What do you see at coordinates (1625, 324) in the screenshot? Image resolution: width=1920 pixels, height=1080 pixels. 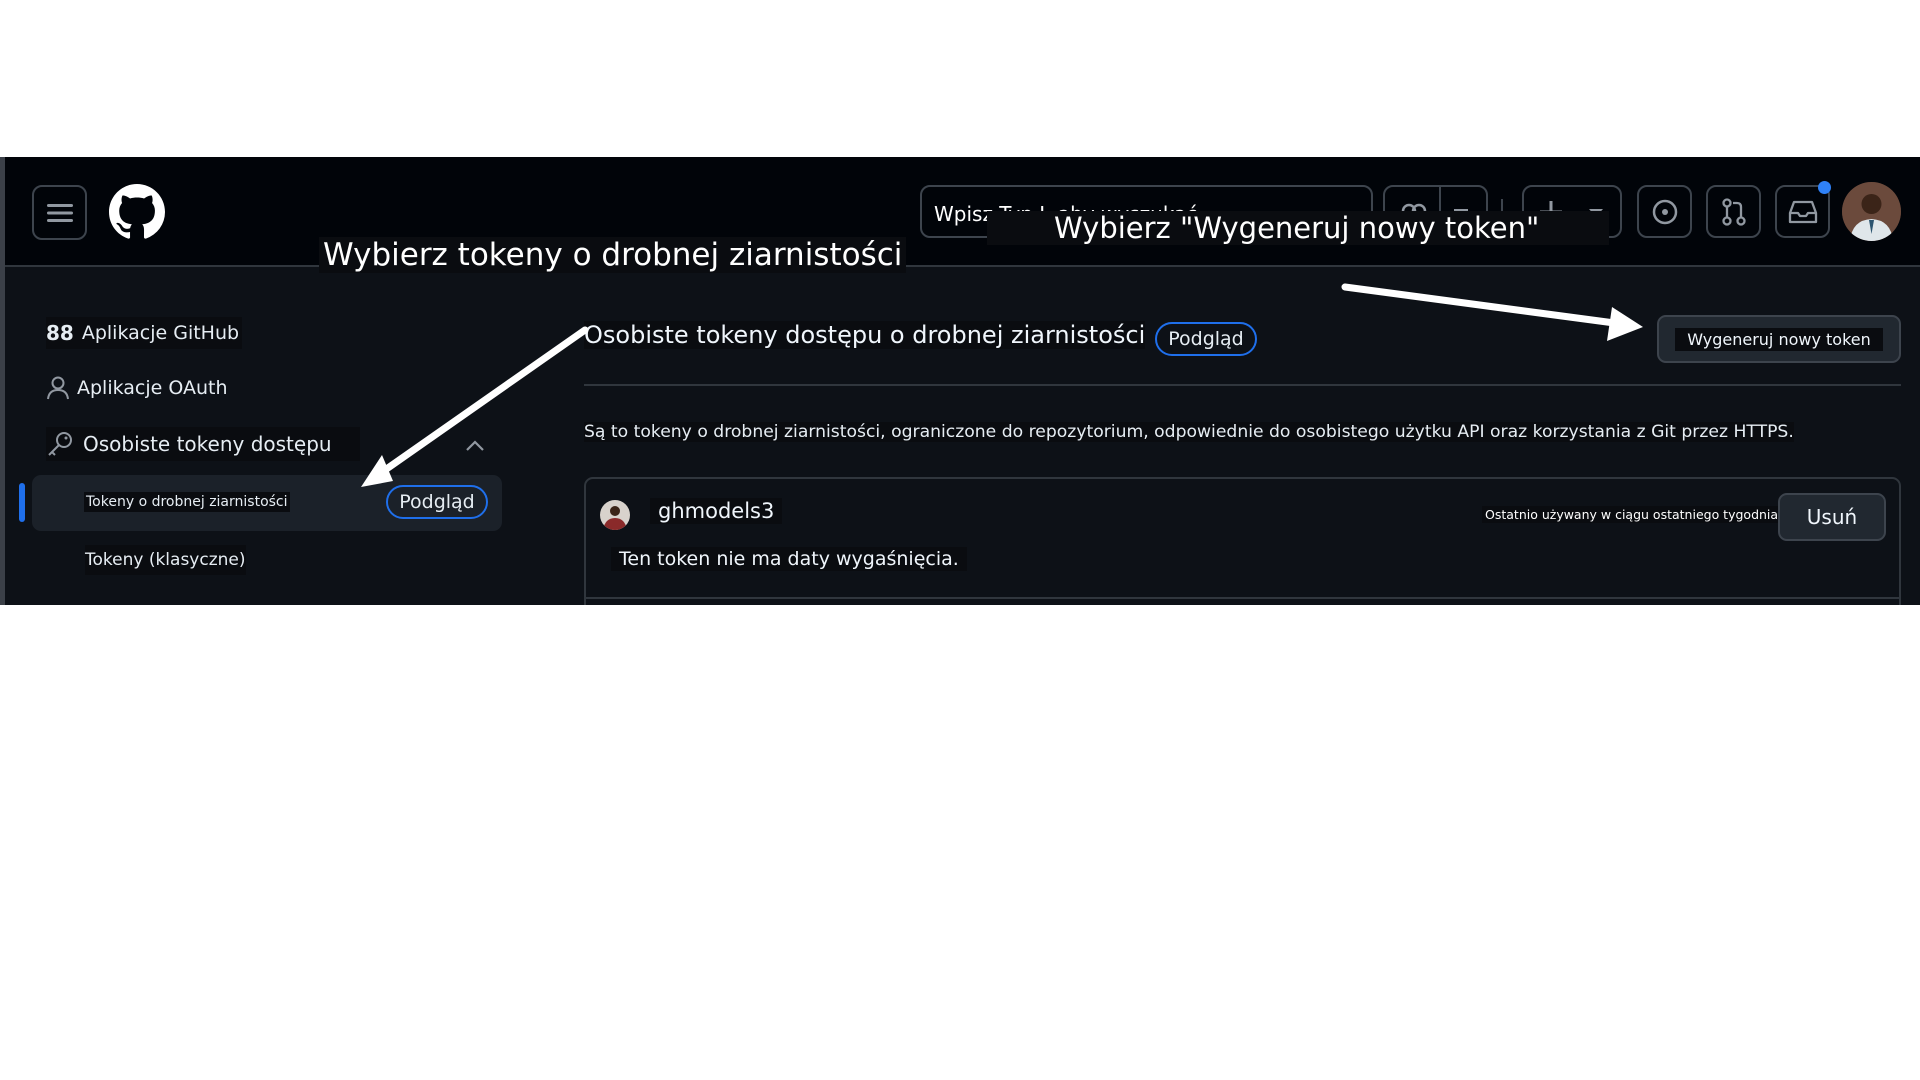 I see `arrowhead-generate` at bounding box center [1625, 324].